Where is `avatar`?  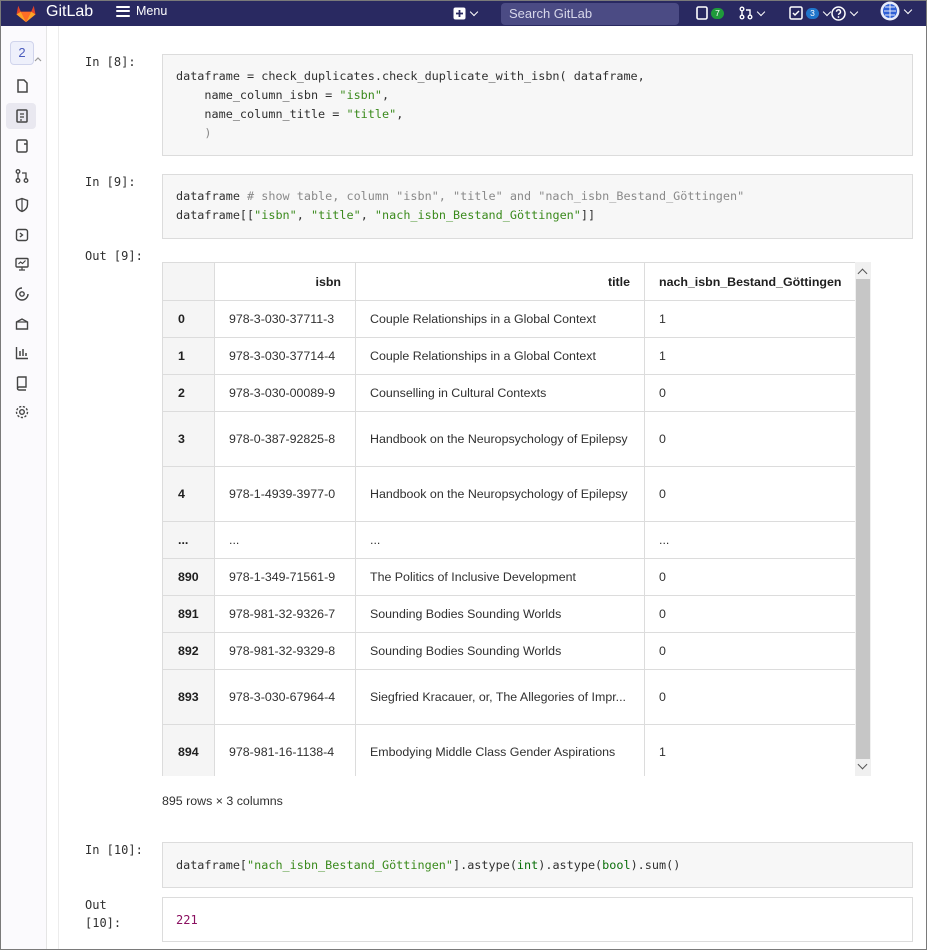
avatar is located at coordinates (890, 11).